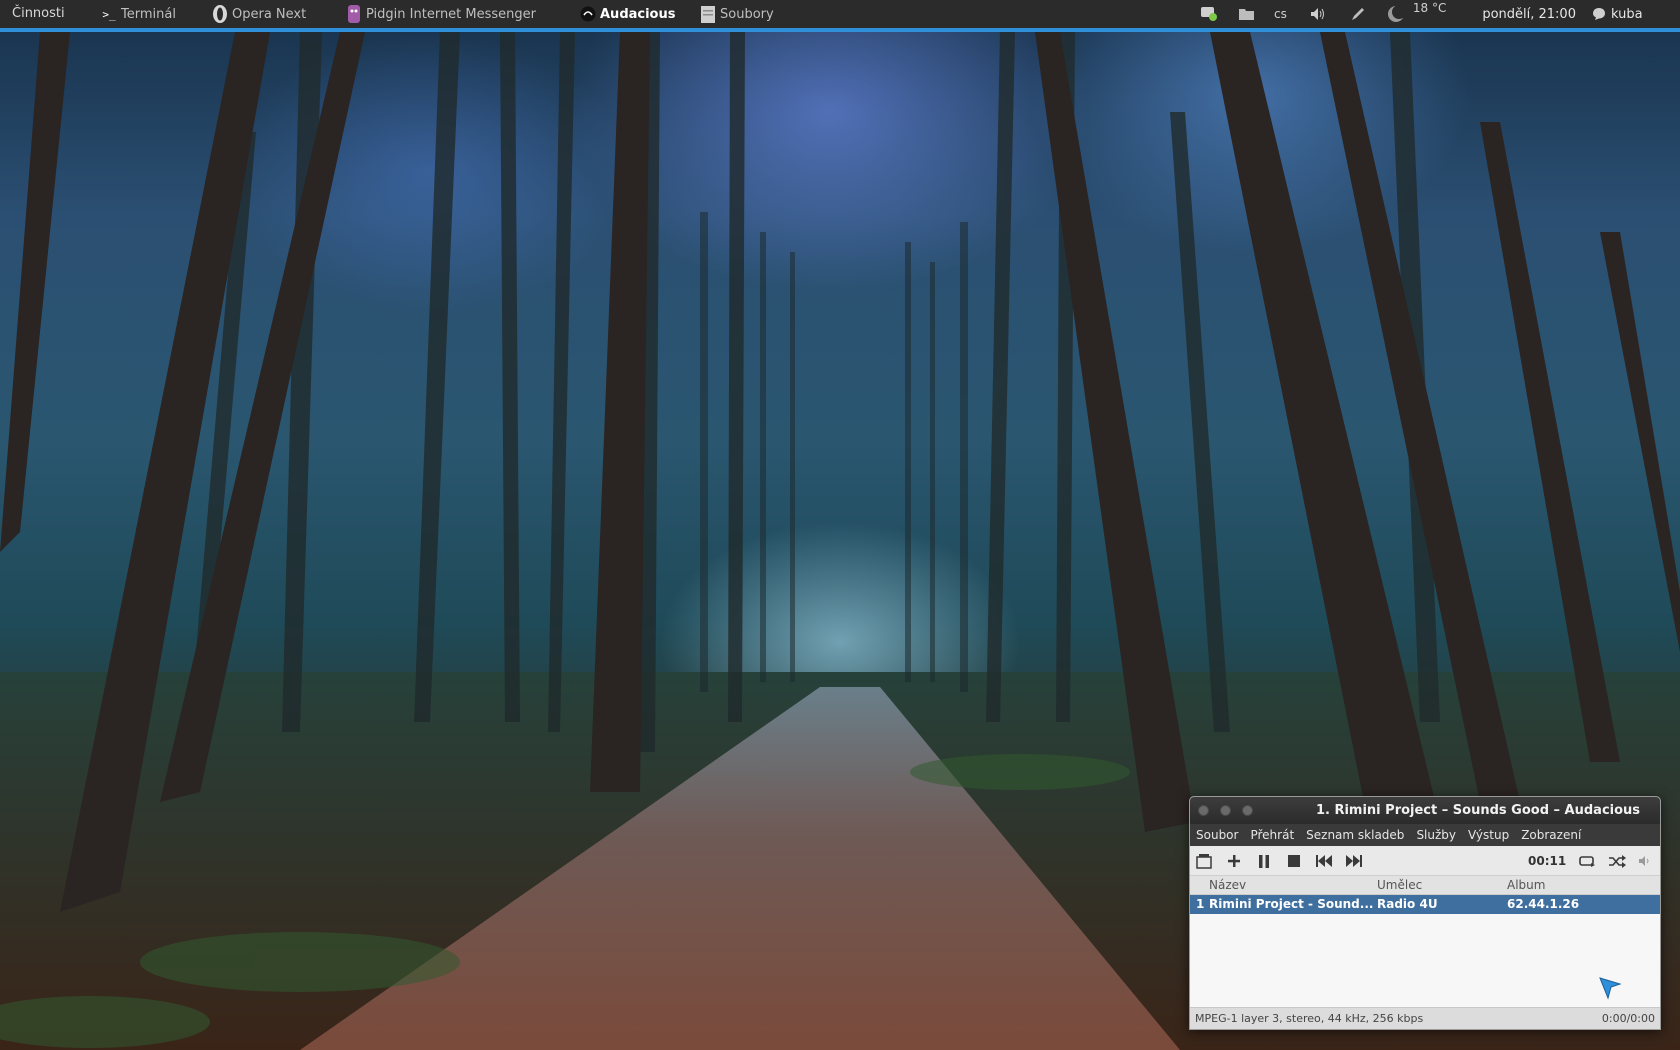 The image size is (1680, 1050). What do you see at coordinates (269, 14) in the screenshot?
I see `task-label: Opera Next` at bounding box center [269, 14].